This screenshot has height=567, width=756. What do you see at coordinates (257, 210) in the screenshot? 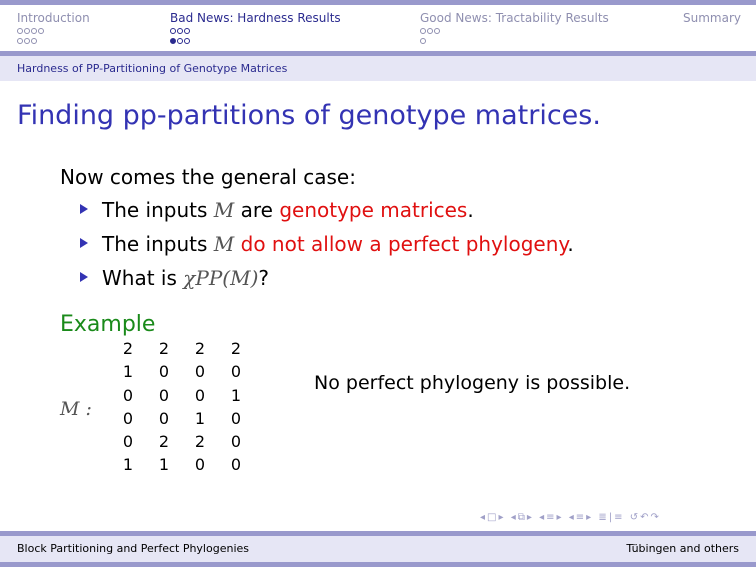
I see `bullet-text: are` at bounding box center [257, 210].